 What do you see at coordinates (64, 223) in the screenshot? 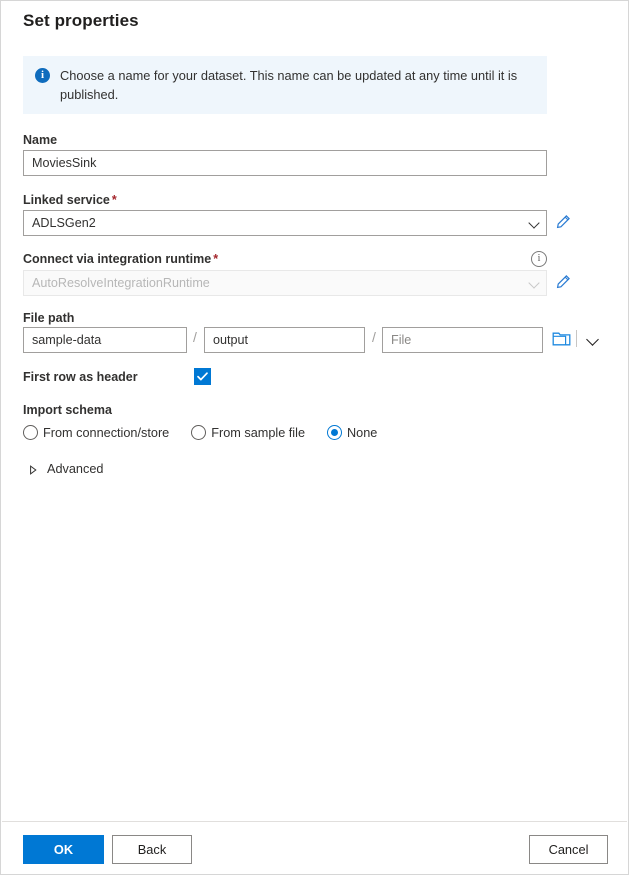
I see `linked-service-value: ADLSGen2` at bounding box center [64, 223].